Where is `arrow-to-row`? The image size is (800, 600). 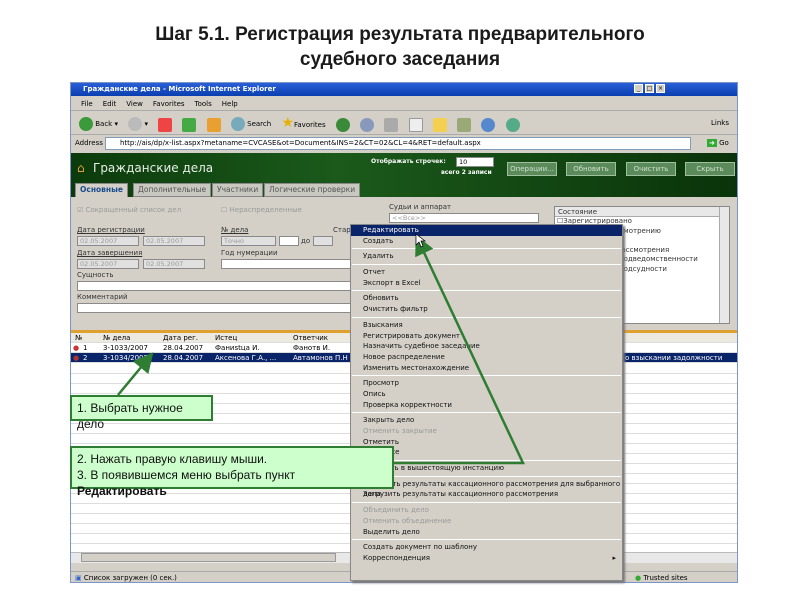
arrow-to-row is located at coordinates (135, 374).